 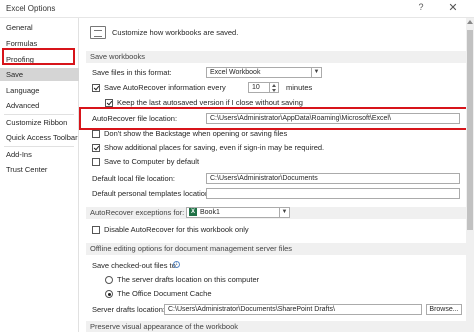 What do you see at coordinates (470, 130) in the screenshot?
I see `scroll-thumb` at bounding box center [470, 130].